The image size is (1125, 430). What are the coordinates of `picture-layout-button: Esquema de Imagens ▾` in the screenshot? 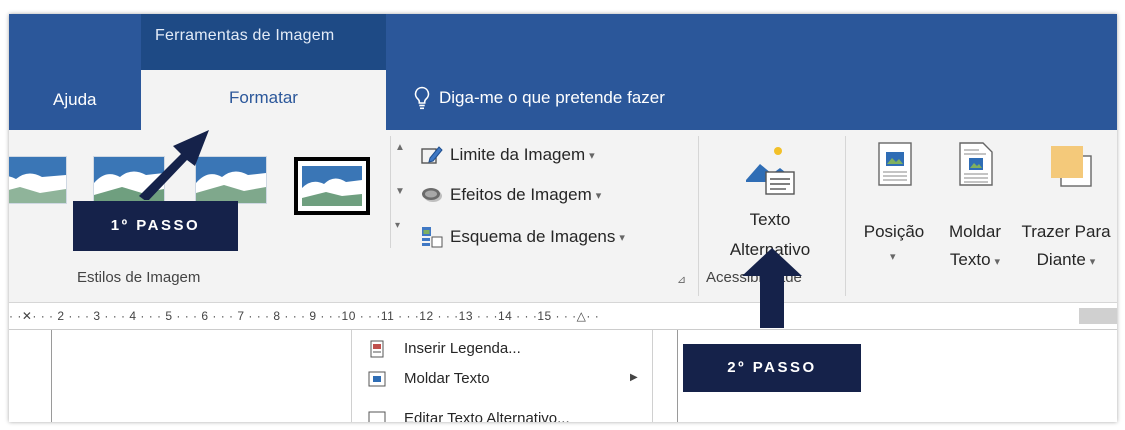 It's located at (523, 237).